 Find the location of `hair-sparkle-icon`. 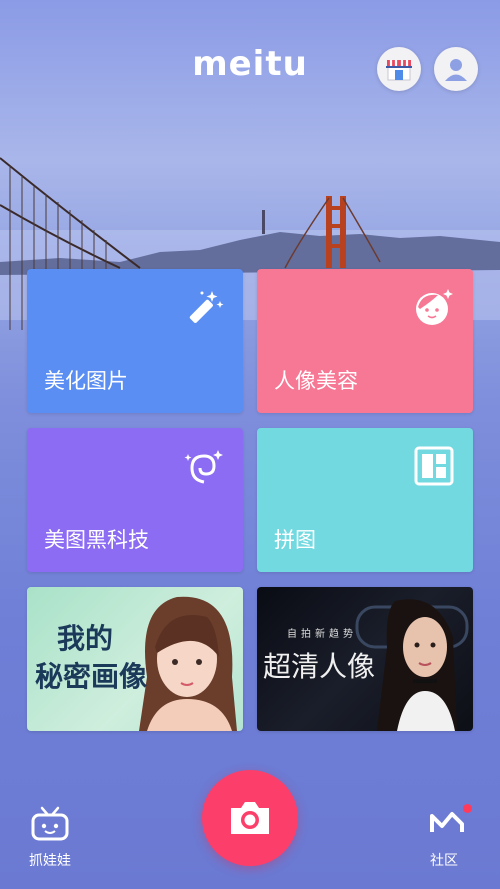

hair-sparkle-icon is located at coordinates (203, 467).